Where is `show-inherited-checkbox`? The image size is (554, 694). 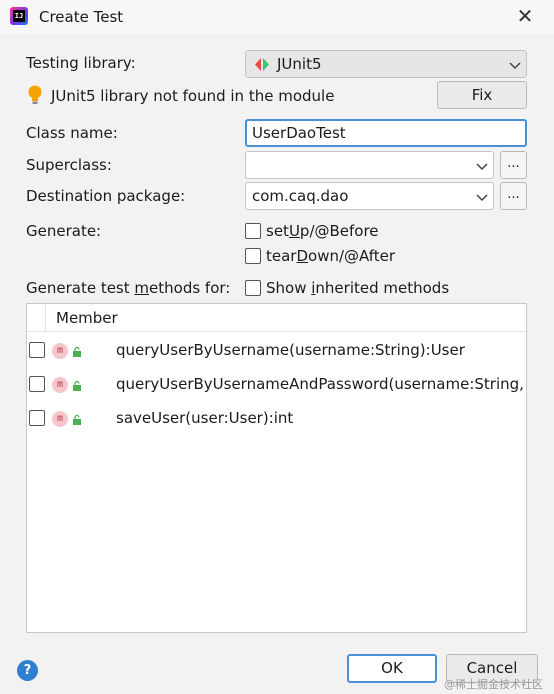 show-inherited-checkbox is located at coordinates (253, 288).